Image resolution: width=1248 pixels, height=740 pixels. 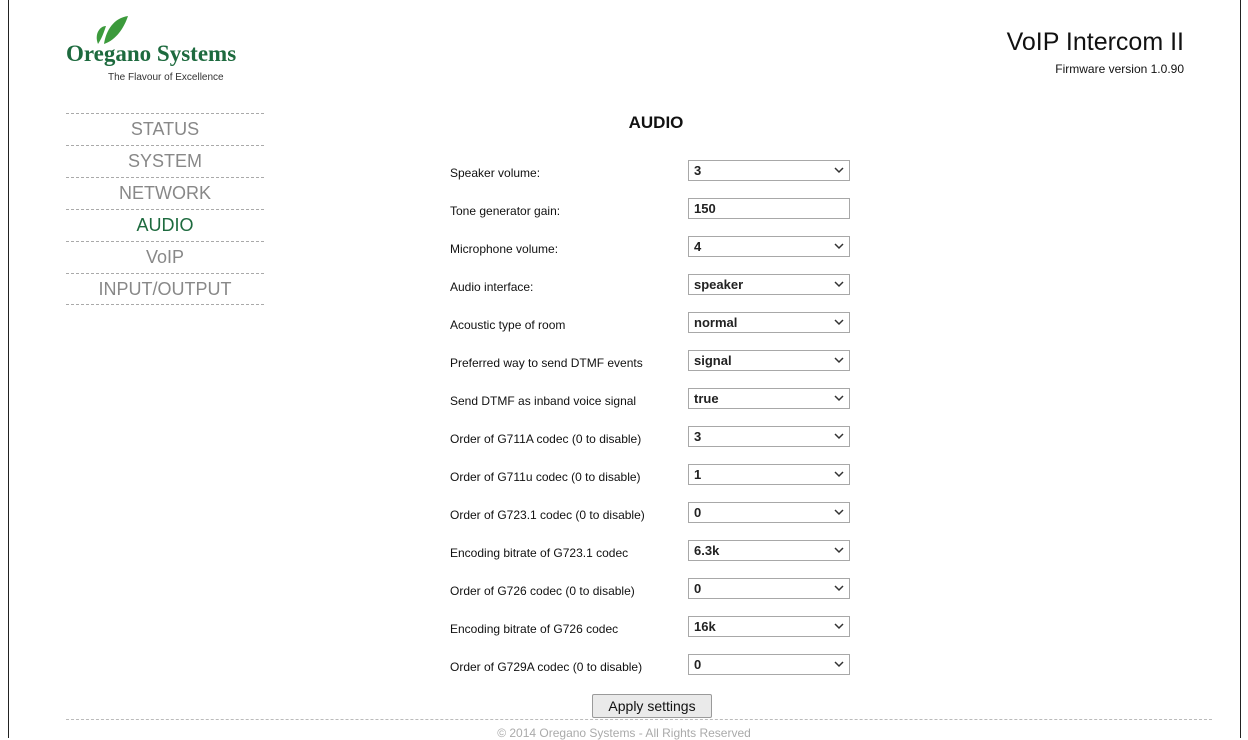 What do you see at coordinates (655, 248) in the screenshot?
I see `field-row-microphone-volume: Microphone volume: 4` at bounding box center [655, 248].